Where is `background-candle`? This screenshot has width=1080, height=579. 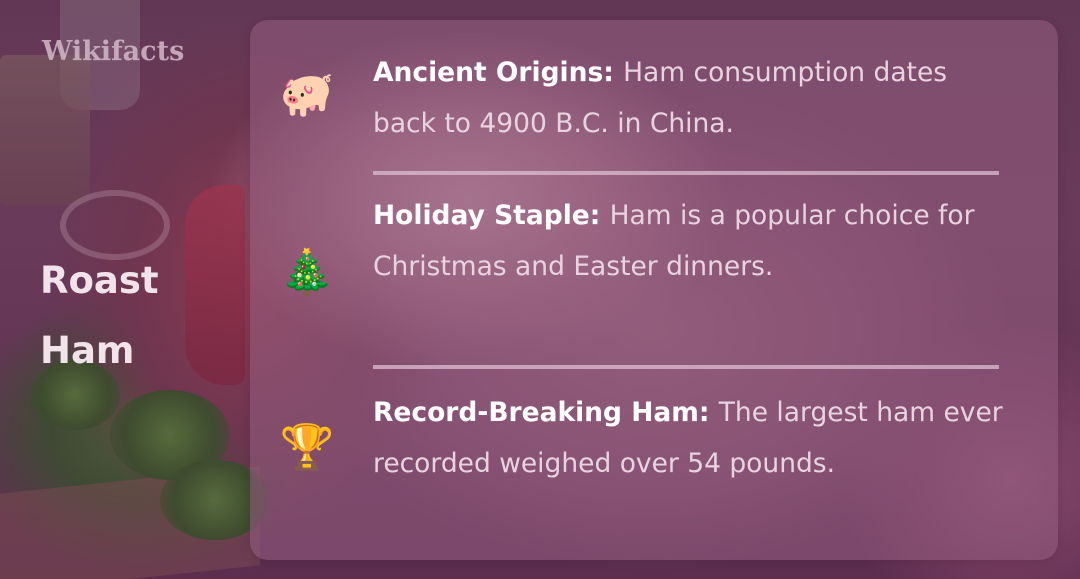
background-candle is located at coordinates (45, 130).